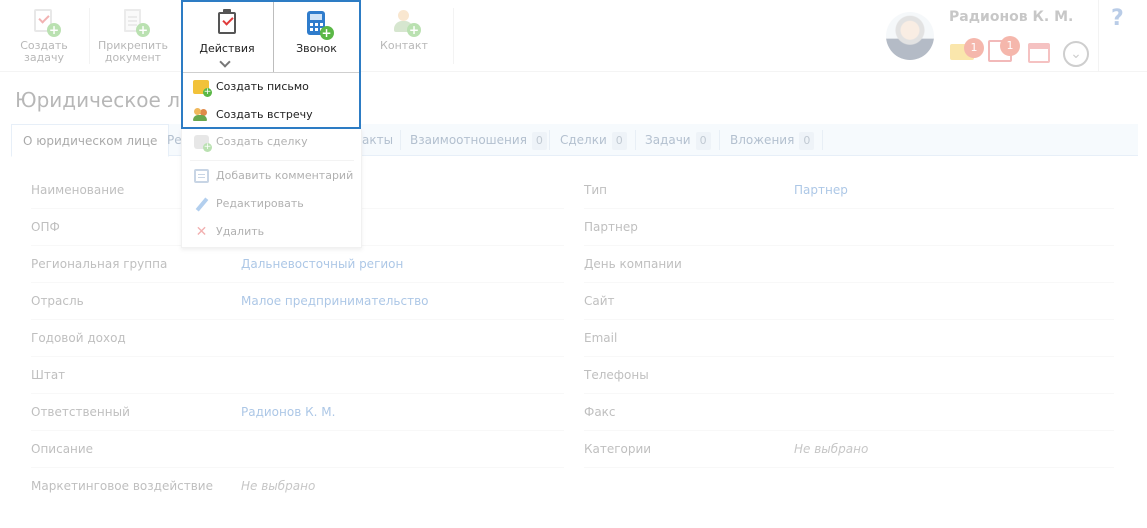  I want to click on help-icon: ?, so click(1117, 18).